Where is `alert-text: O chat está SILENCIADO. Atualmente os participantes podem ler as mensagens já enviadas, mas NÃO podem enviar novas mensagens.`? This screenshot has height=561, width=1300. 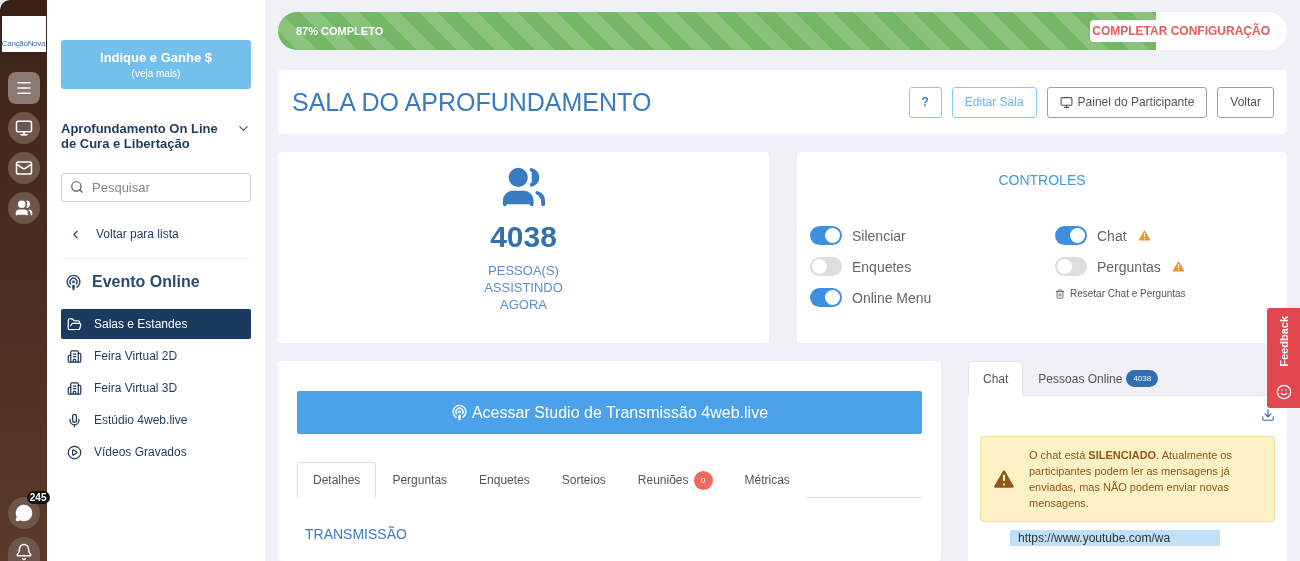
alert-text: O chat está SILENCIADO. Atualmente os participantes podem ler as mensagens já enviadas, mas NÃO podem enviar novas mensagens. is located at coordinates (1131, 479).